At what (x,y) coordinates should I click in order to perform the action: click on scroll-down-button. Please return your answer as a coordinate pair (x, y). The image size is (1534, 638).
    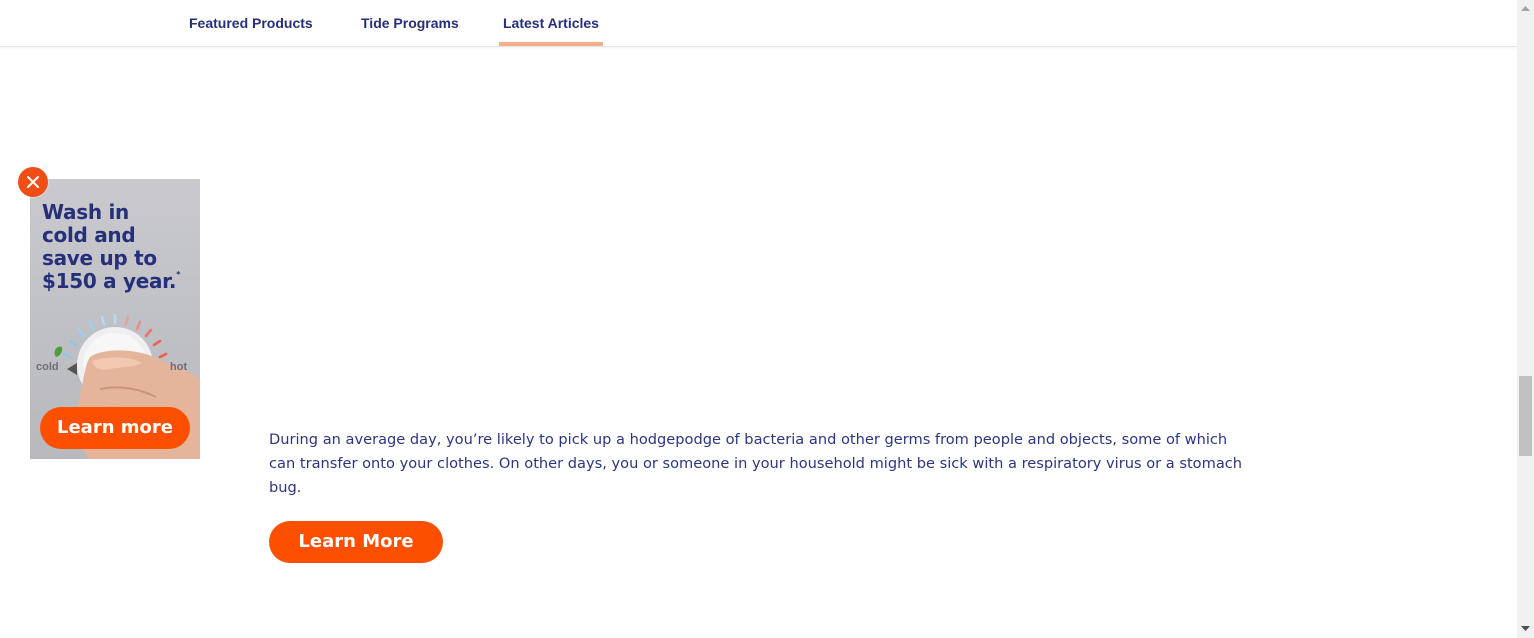
    Looking at the image, I should click on (1525, 629).